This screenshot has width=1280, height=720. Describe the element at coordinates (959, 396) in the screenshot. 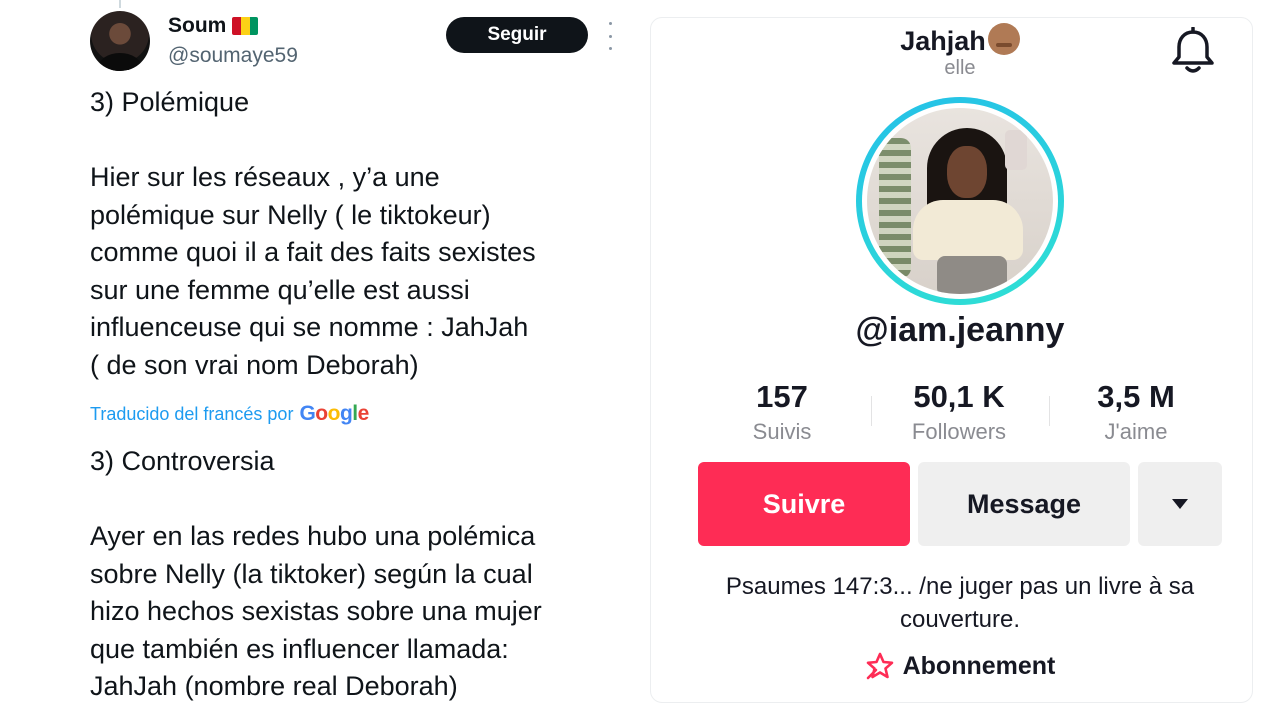

I see `stat-value: 50,1 K` at that location.